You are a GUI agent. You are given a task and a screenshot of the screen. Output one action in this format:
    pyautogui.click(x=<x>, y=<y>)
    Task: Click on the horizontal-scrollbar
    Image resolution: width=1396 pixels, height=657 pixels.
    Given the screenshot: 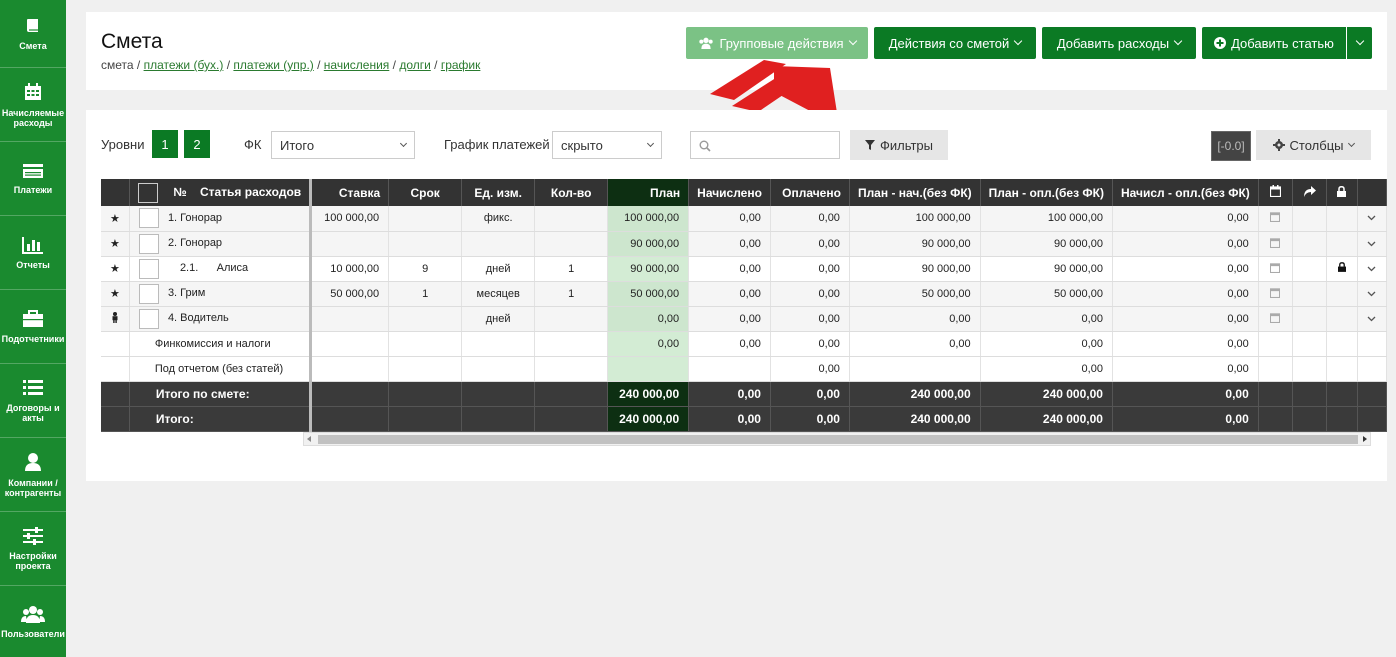 What is the action you would take?
    pyautogui.click(x=837, y=439)
    